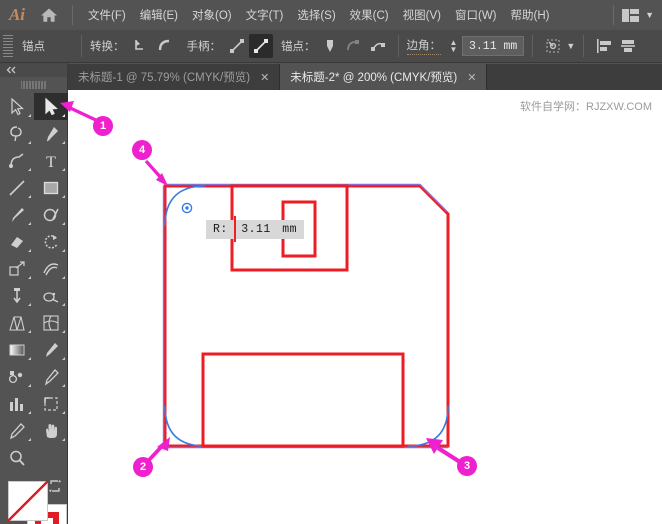 This screenshot has width=662, height=524. I want to click on menu-object: 对象(O), so click(212, 15).